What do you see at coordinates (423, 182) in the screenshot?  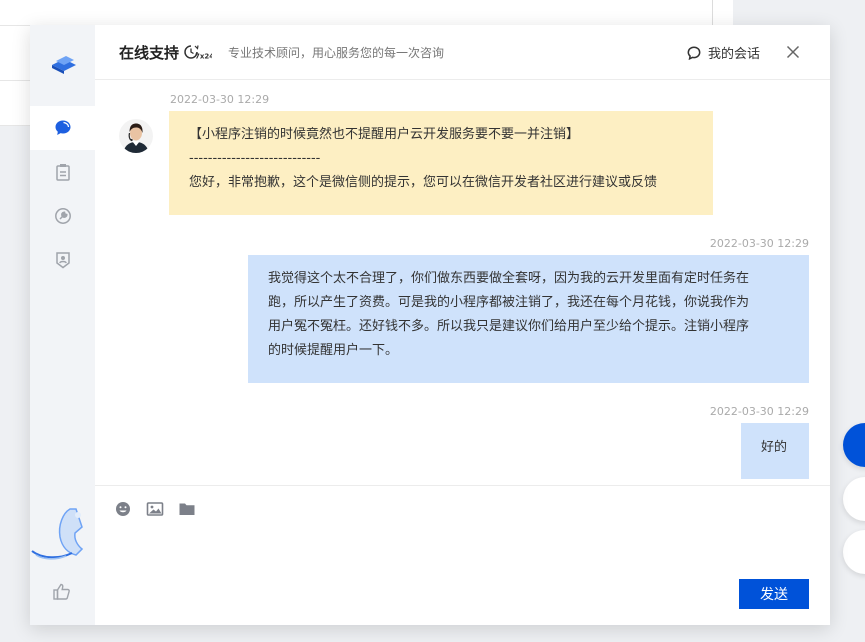 I see `message-line: 您好，非常抱歉，这个是微信侧的提示，您可以在微信开发者社区进行建议或反馈` at bounding box center [423, 182].